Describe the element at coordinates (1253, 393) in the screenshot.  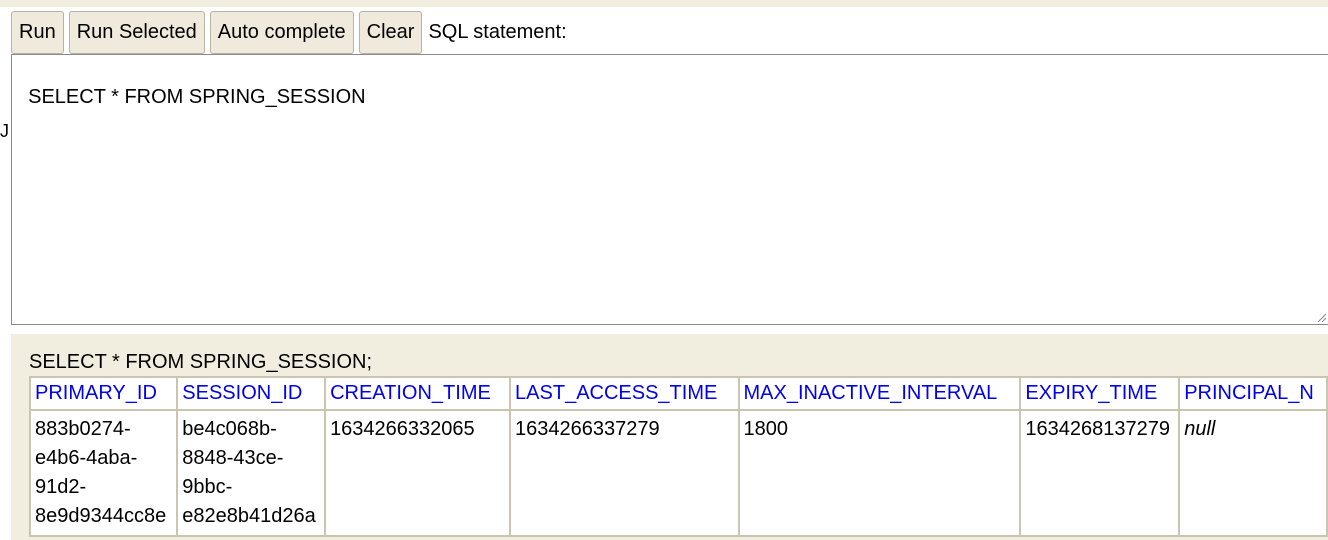
I see `column-header-principal-name: PRINCIPAL_N` at that location.